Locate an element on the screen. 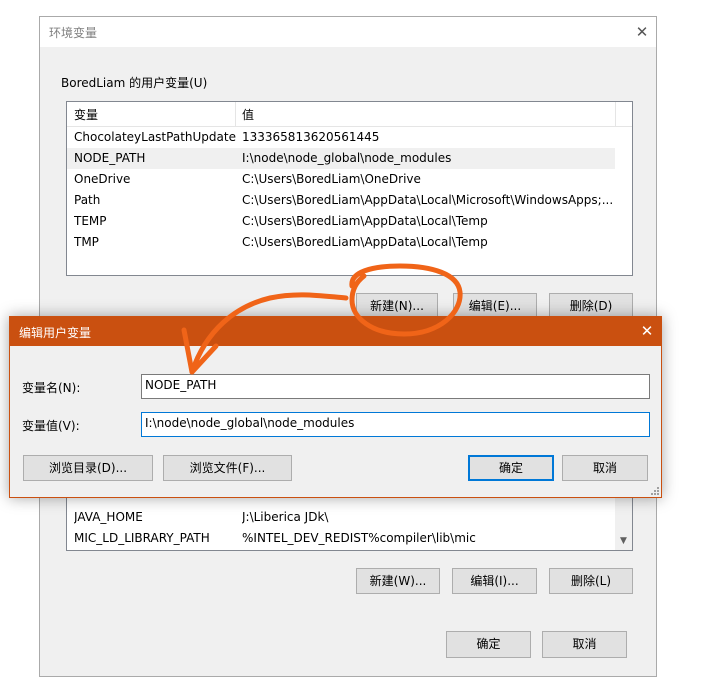 The height and width of the screenshot is (693, 707). system-delete-button: 删除(L) is located at coordinates (591, 581).